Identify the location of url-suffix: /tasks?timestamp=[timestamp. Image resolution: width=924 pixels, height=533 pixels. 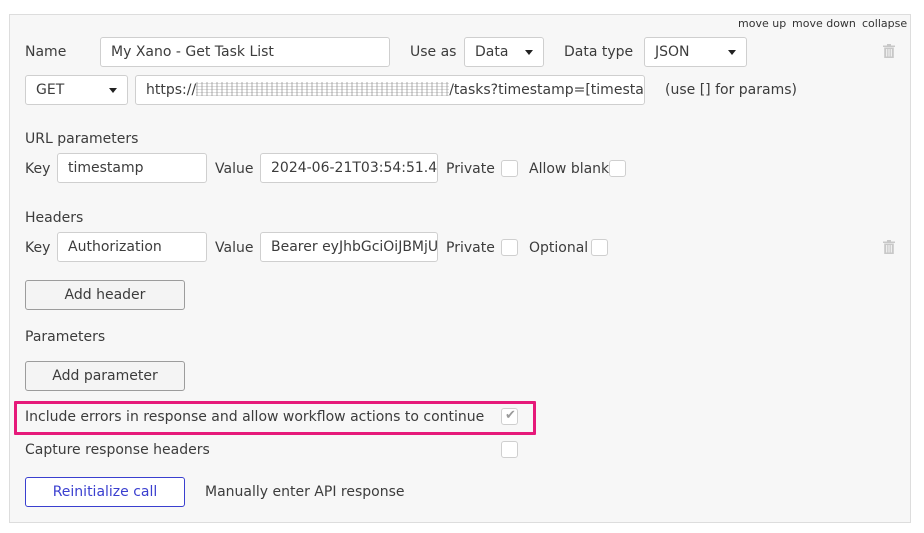
(547, 90).